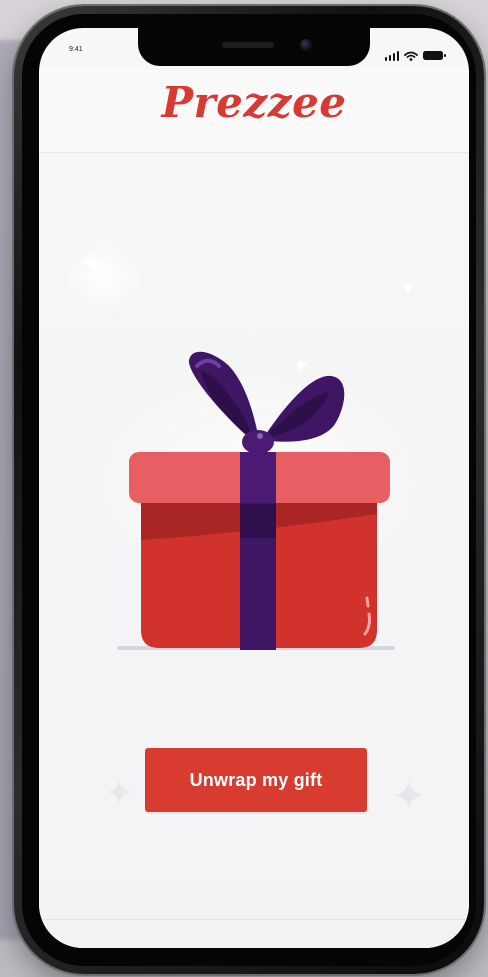  Describe the element at coordinates (306, 45) in the screenshot. I see `front-camera` at that location.